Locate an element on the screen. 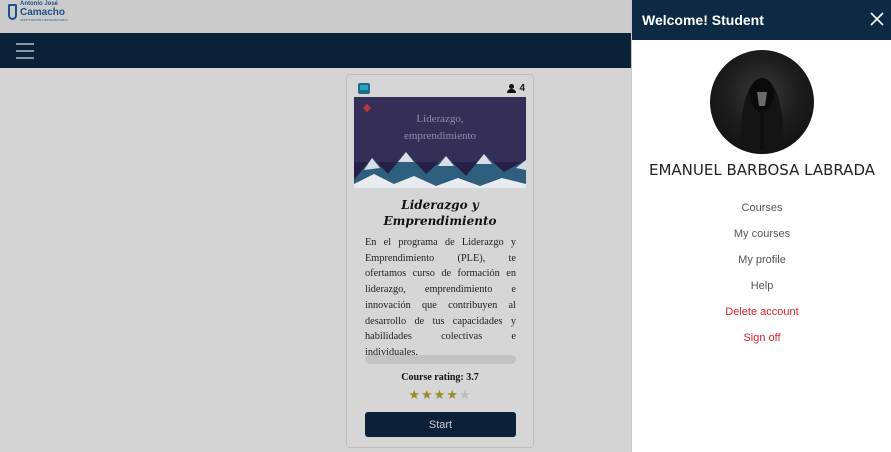 Image resolution: width=891 pixels, height=452 pixels. course-title: Liderazgo y Emprendimiento is located at coordinates (440, 213).